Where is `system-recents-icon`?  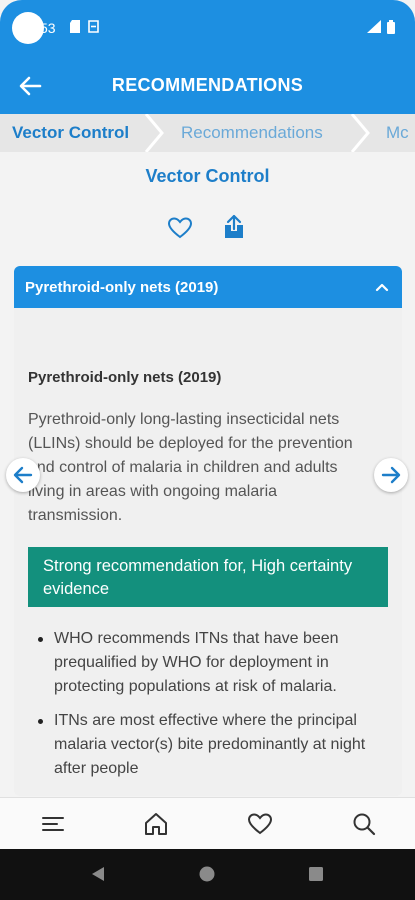 system-recents-icon is located at coordinates (316, 874).